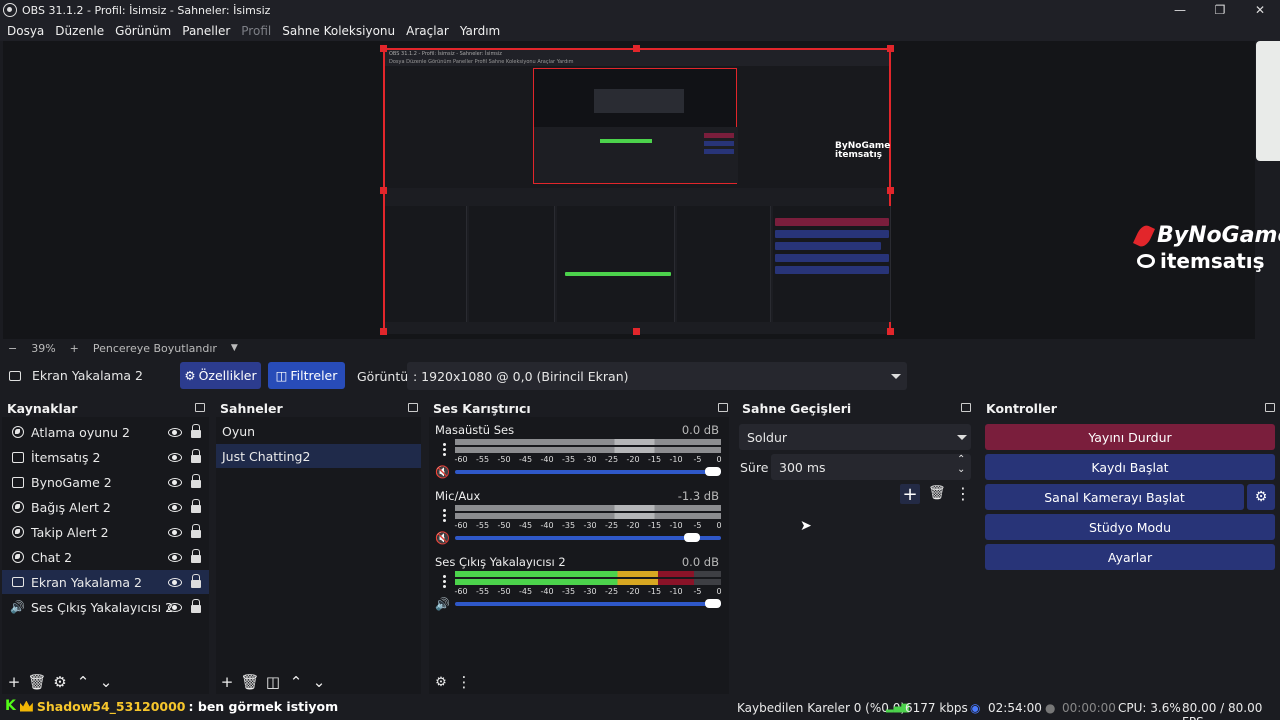 The height and width of the screenshot is (720, 1280). I want to click on scene-item-selected: Just Chatting2, so click(318, 456).